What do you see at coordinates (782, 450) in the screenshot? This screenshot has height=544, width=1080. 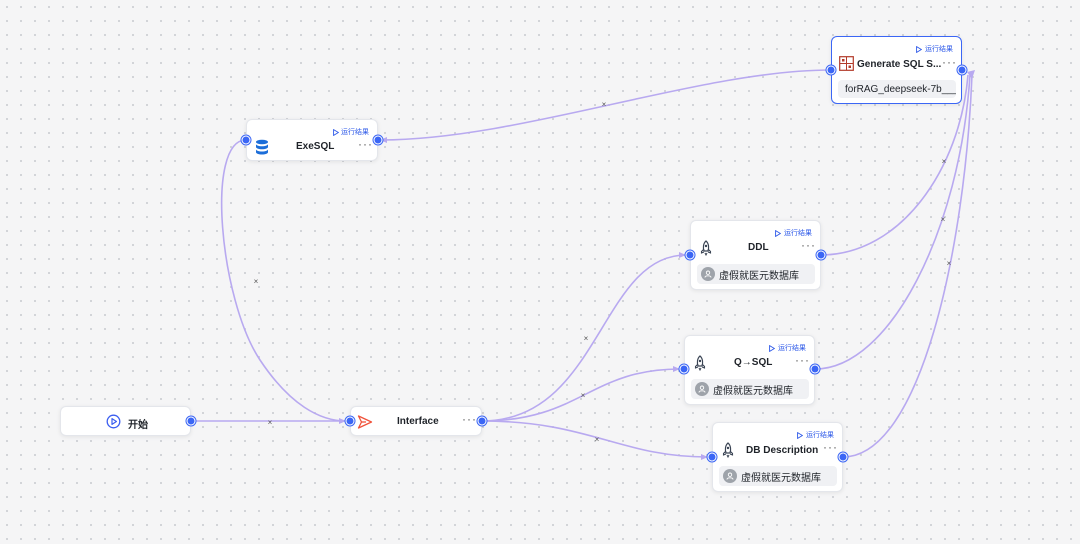 I see `node-title: DB Description` at bounding box center [782, 450].